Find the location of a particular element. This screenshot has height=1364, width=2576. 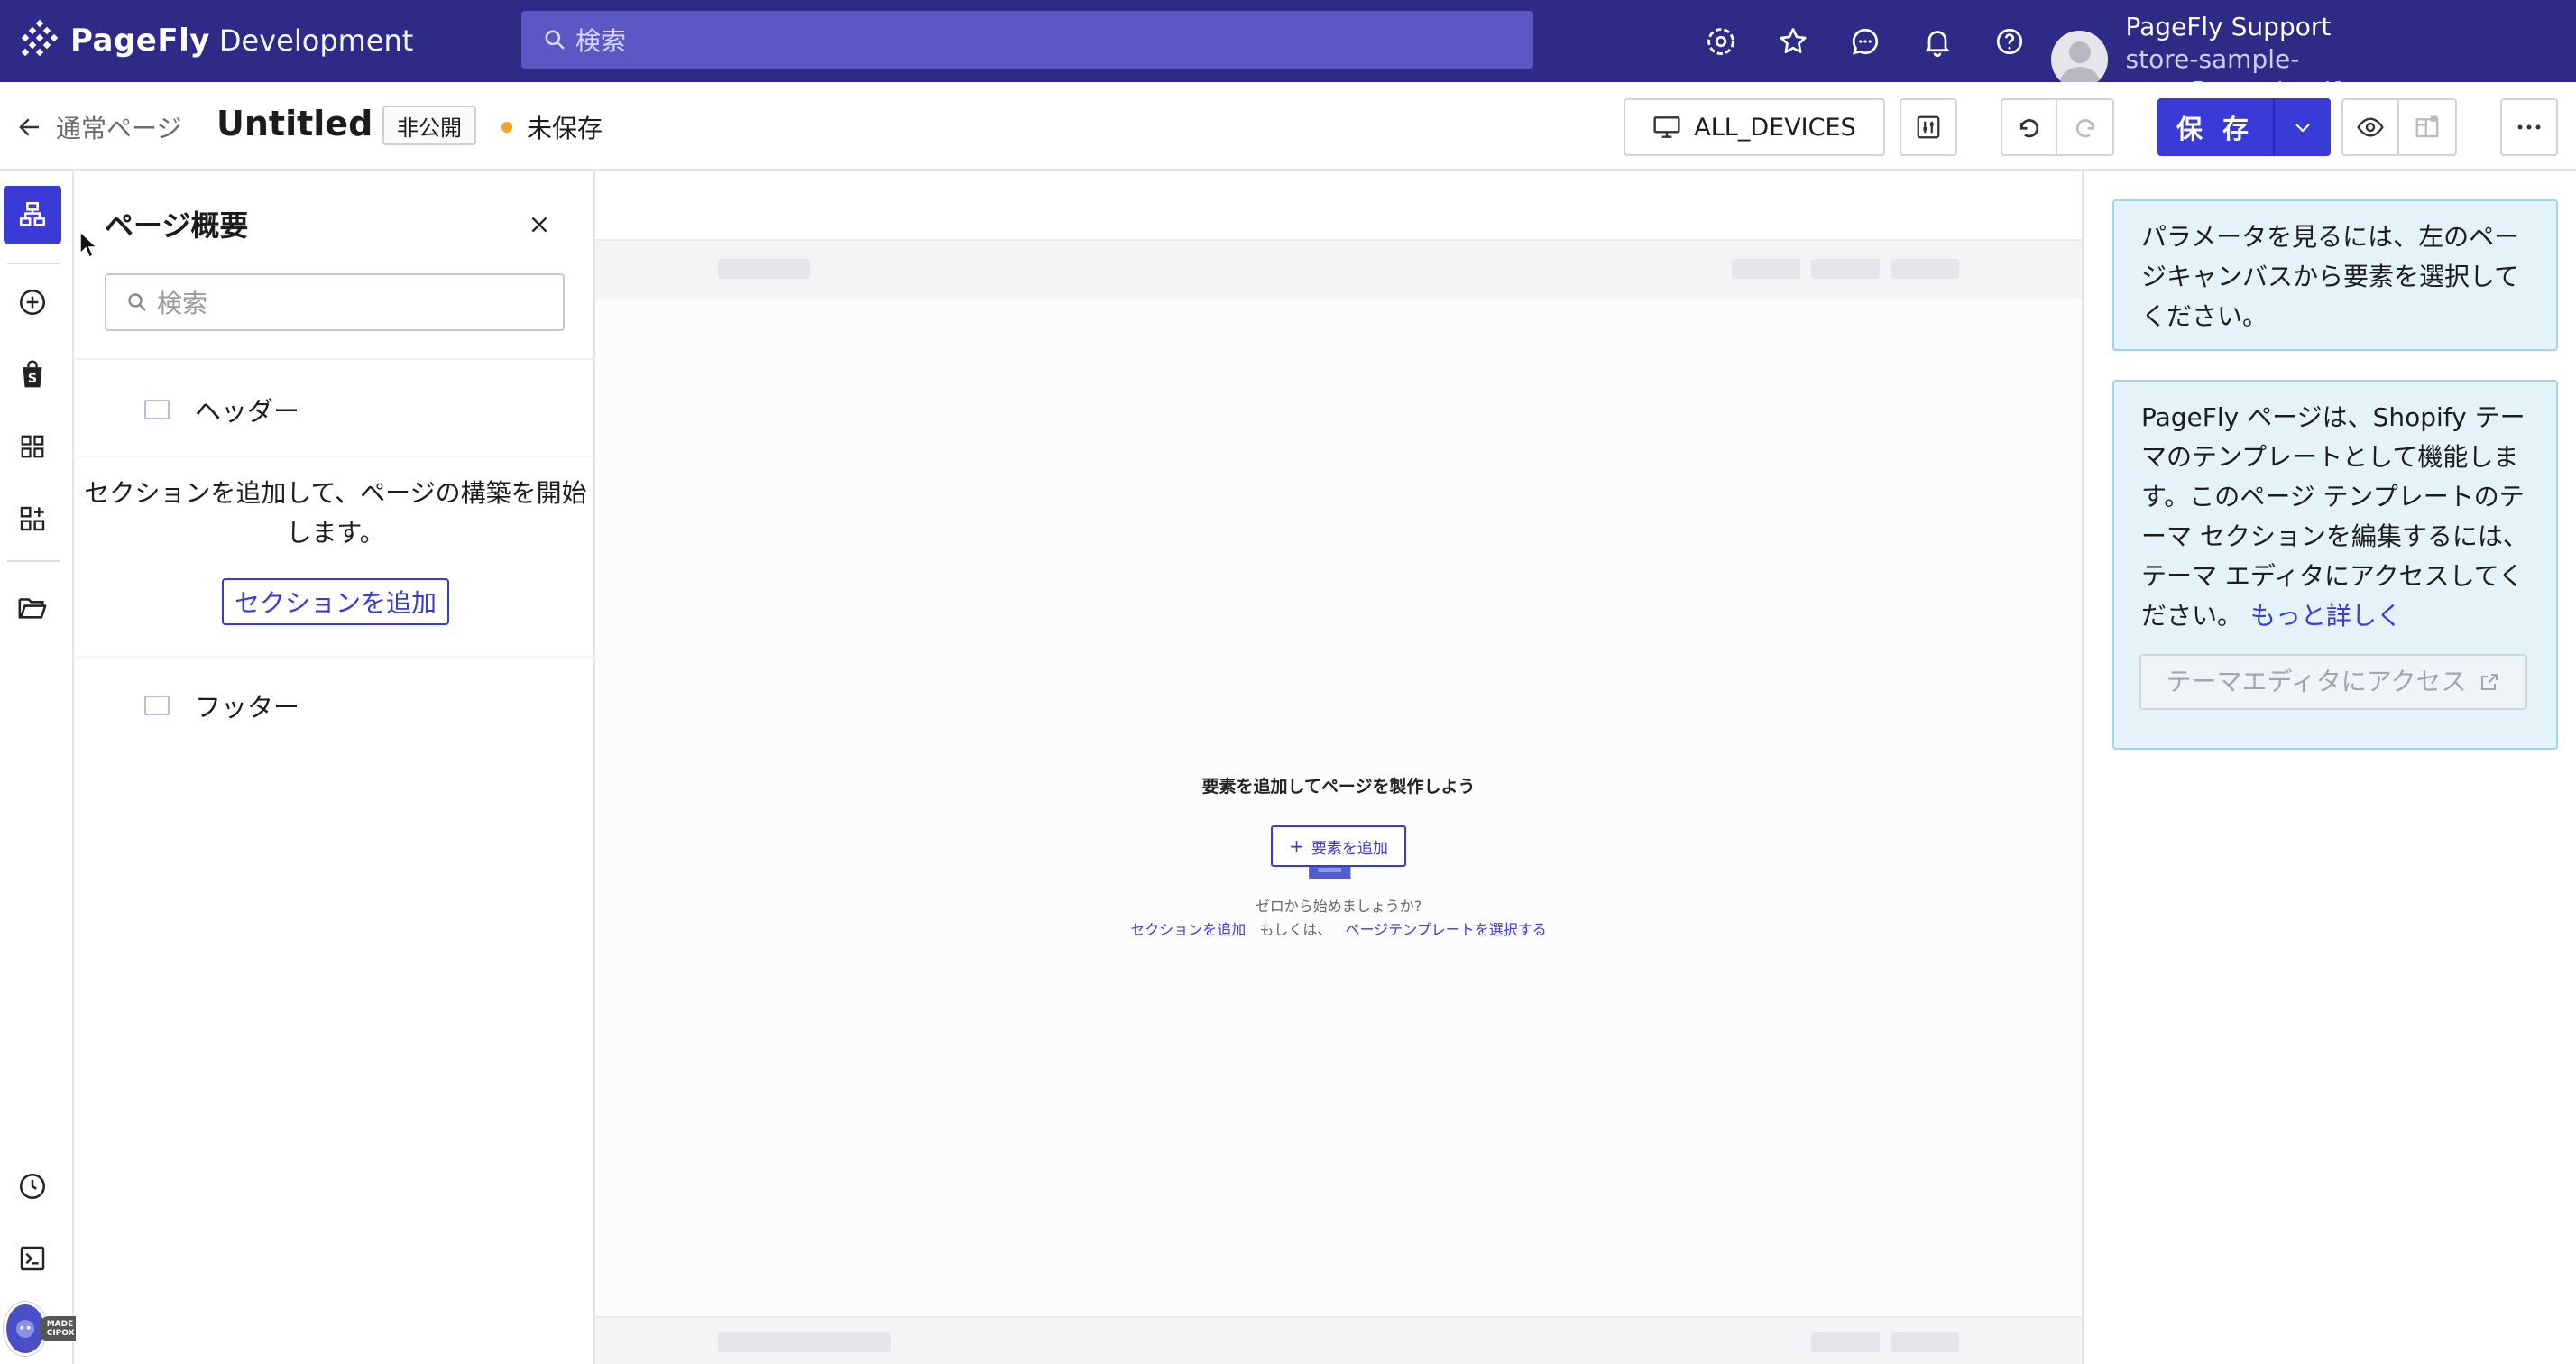

chat-icon is located at coordinates (1866, 41).